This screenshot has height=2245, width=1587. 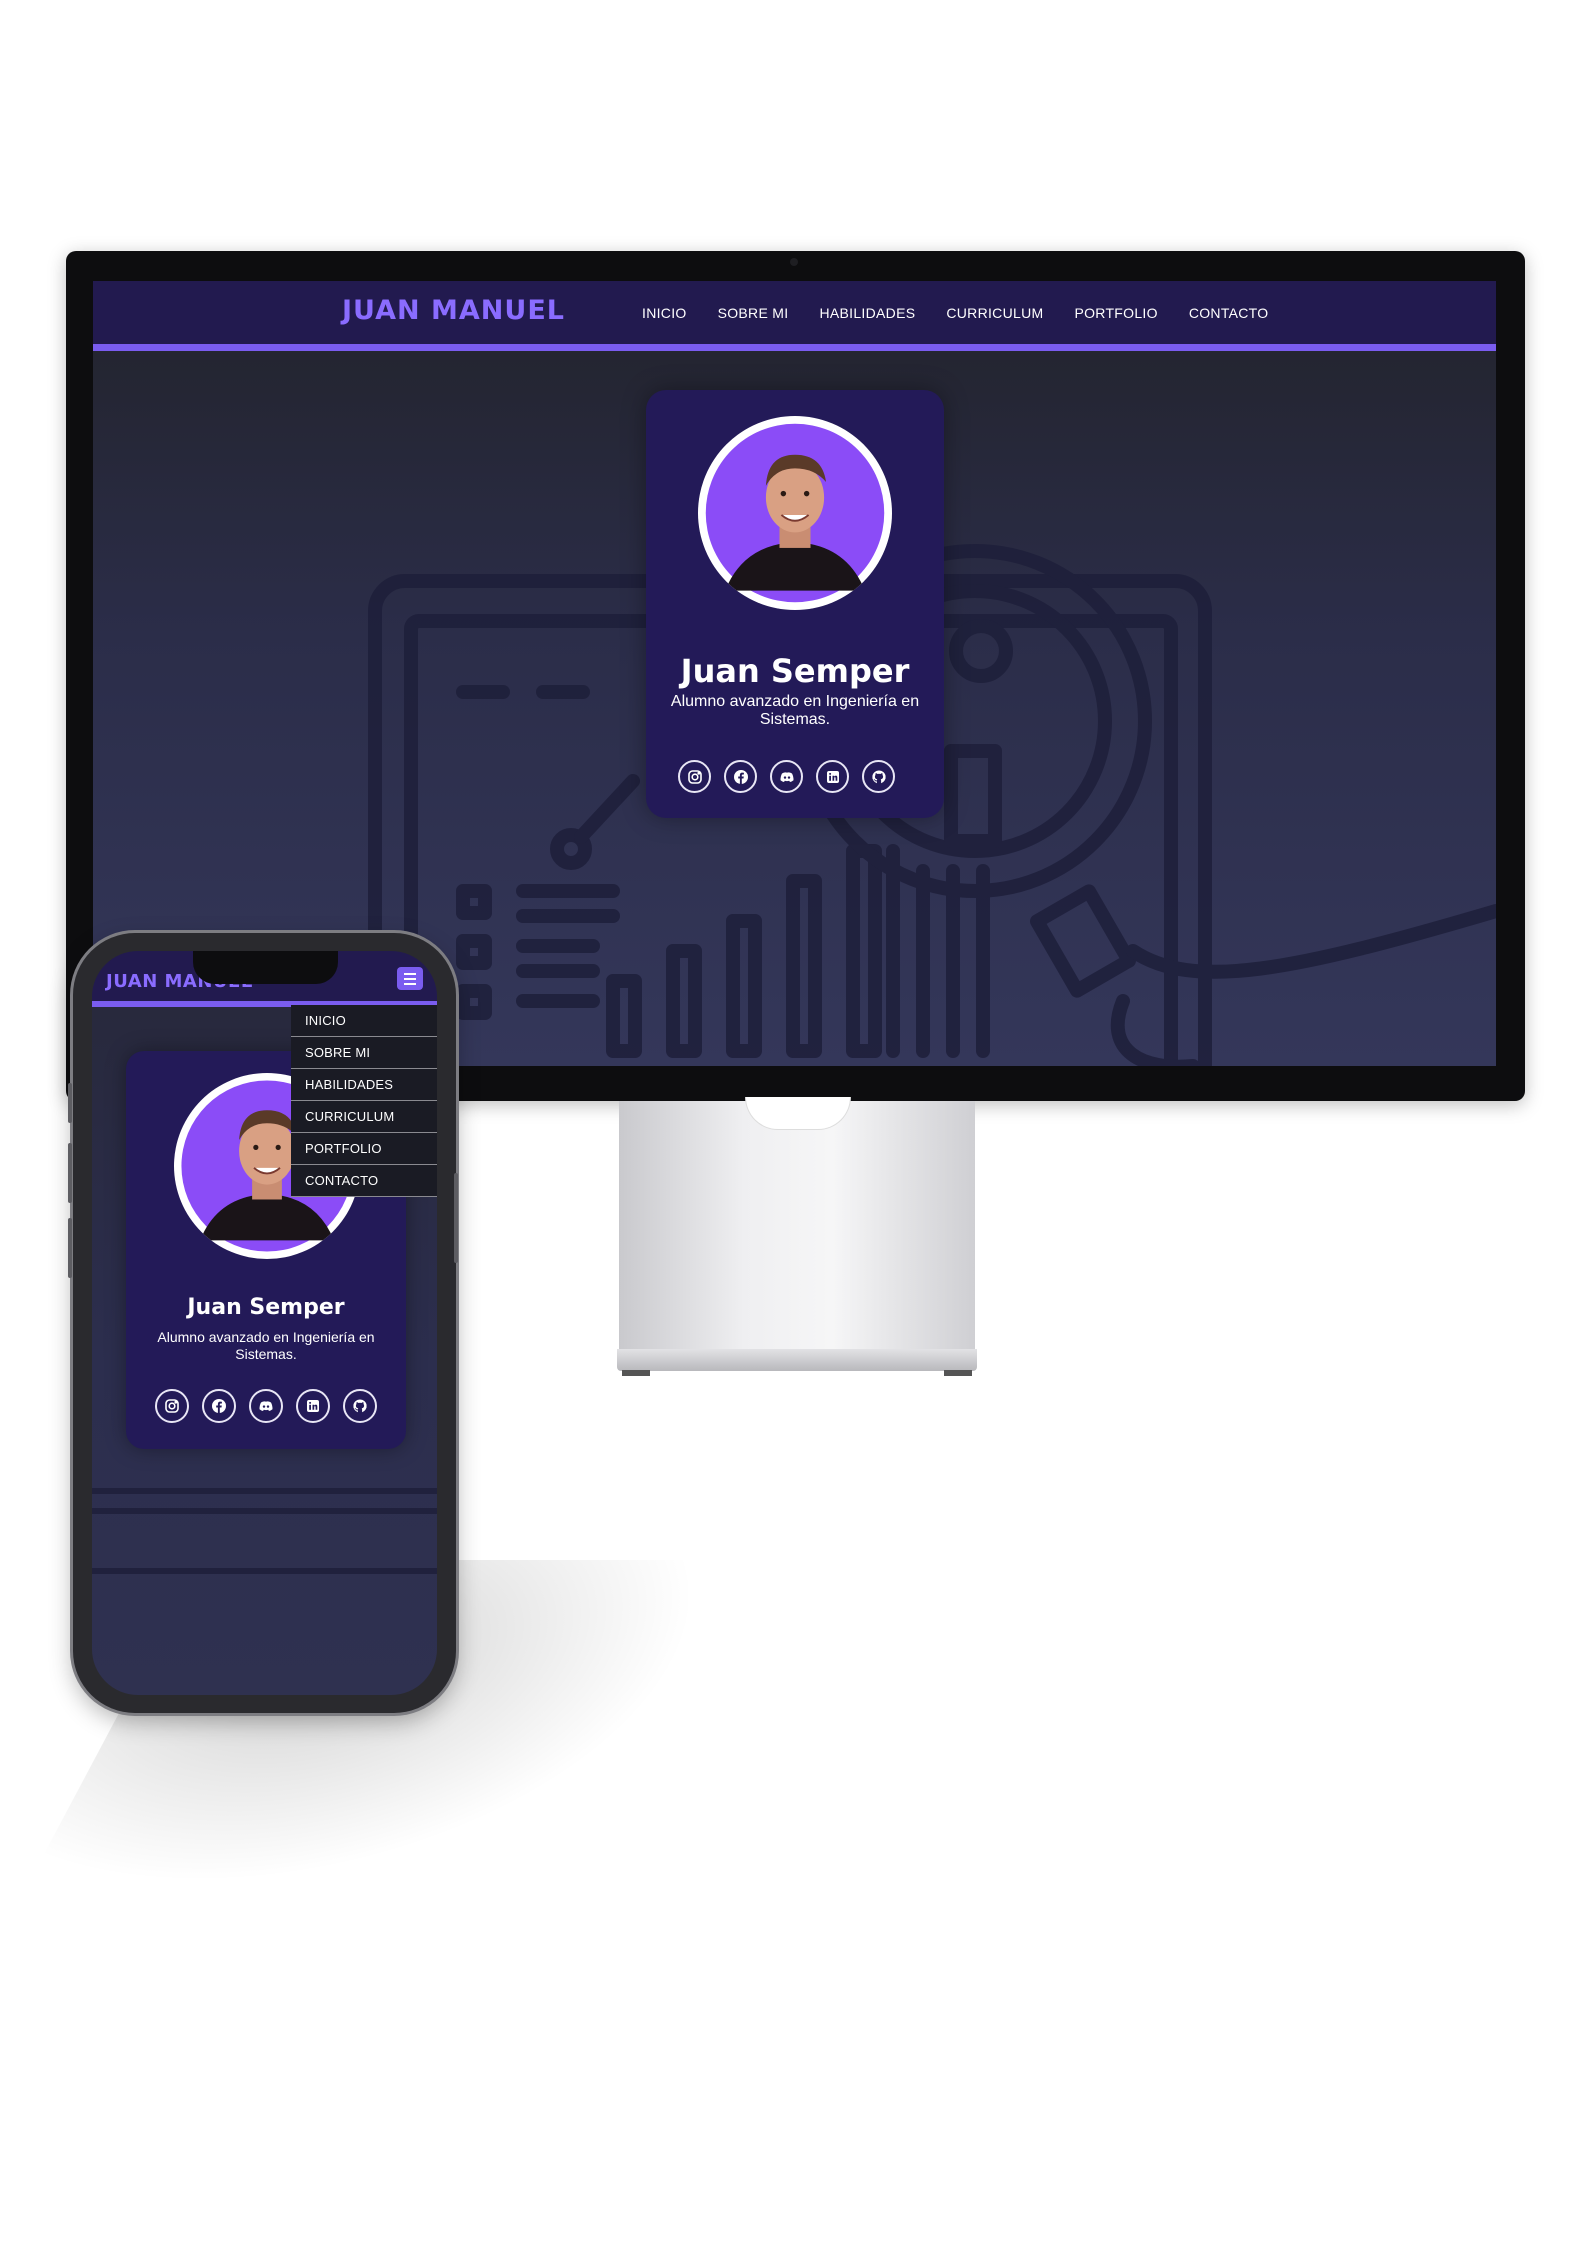 I want to click on nav-item-sobre-mi: SOBRE MI, so click(x=753, y=313).